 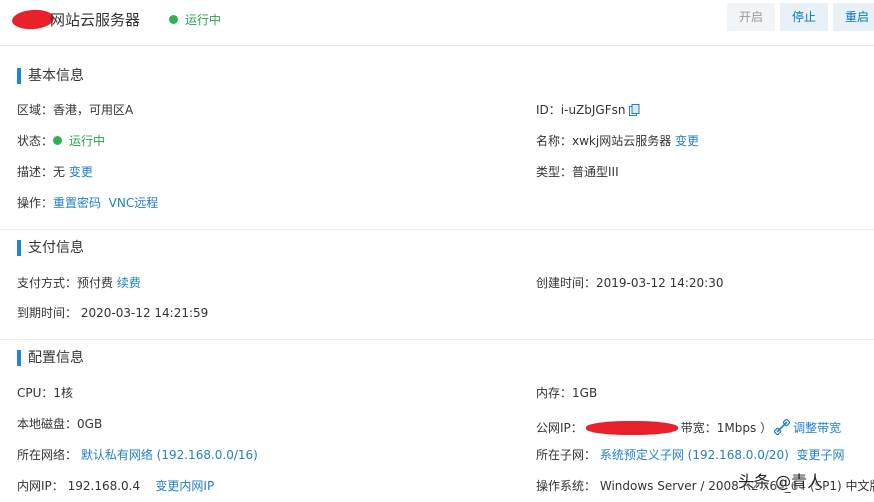 I want to click on disk-value: 0GB, so click(x=90, y=424).